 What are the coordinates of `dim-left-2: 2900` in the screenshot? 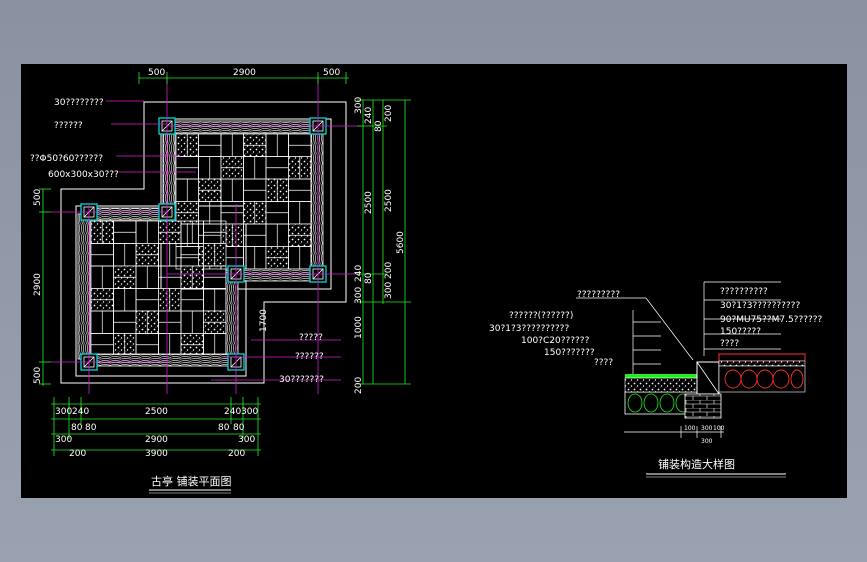 It's located at (38, 284).